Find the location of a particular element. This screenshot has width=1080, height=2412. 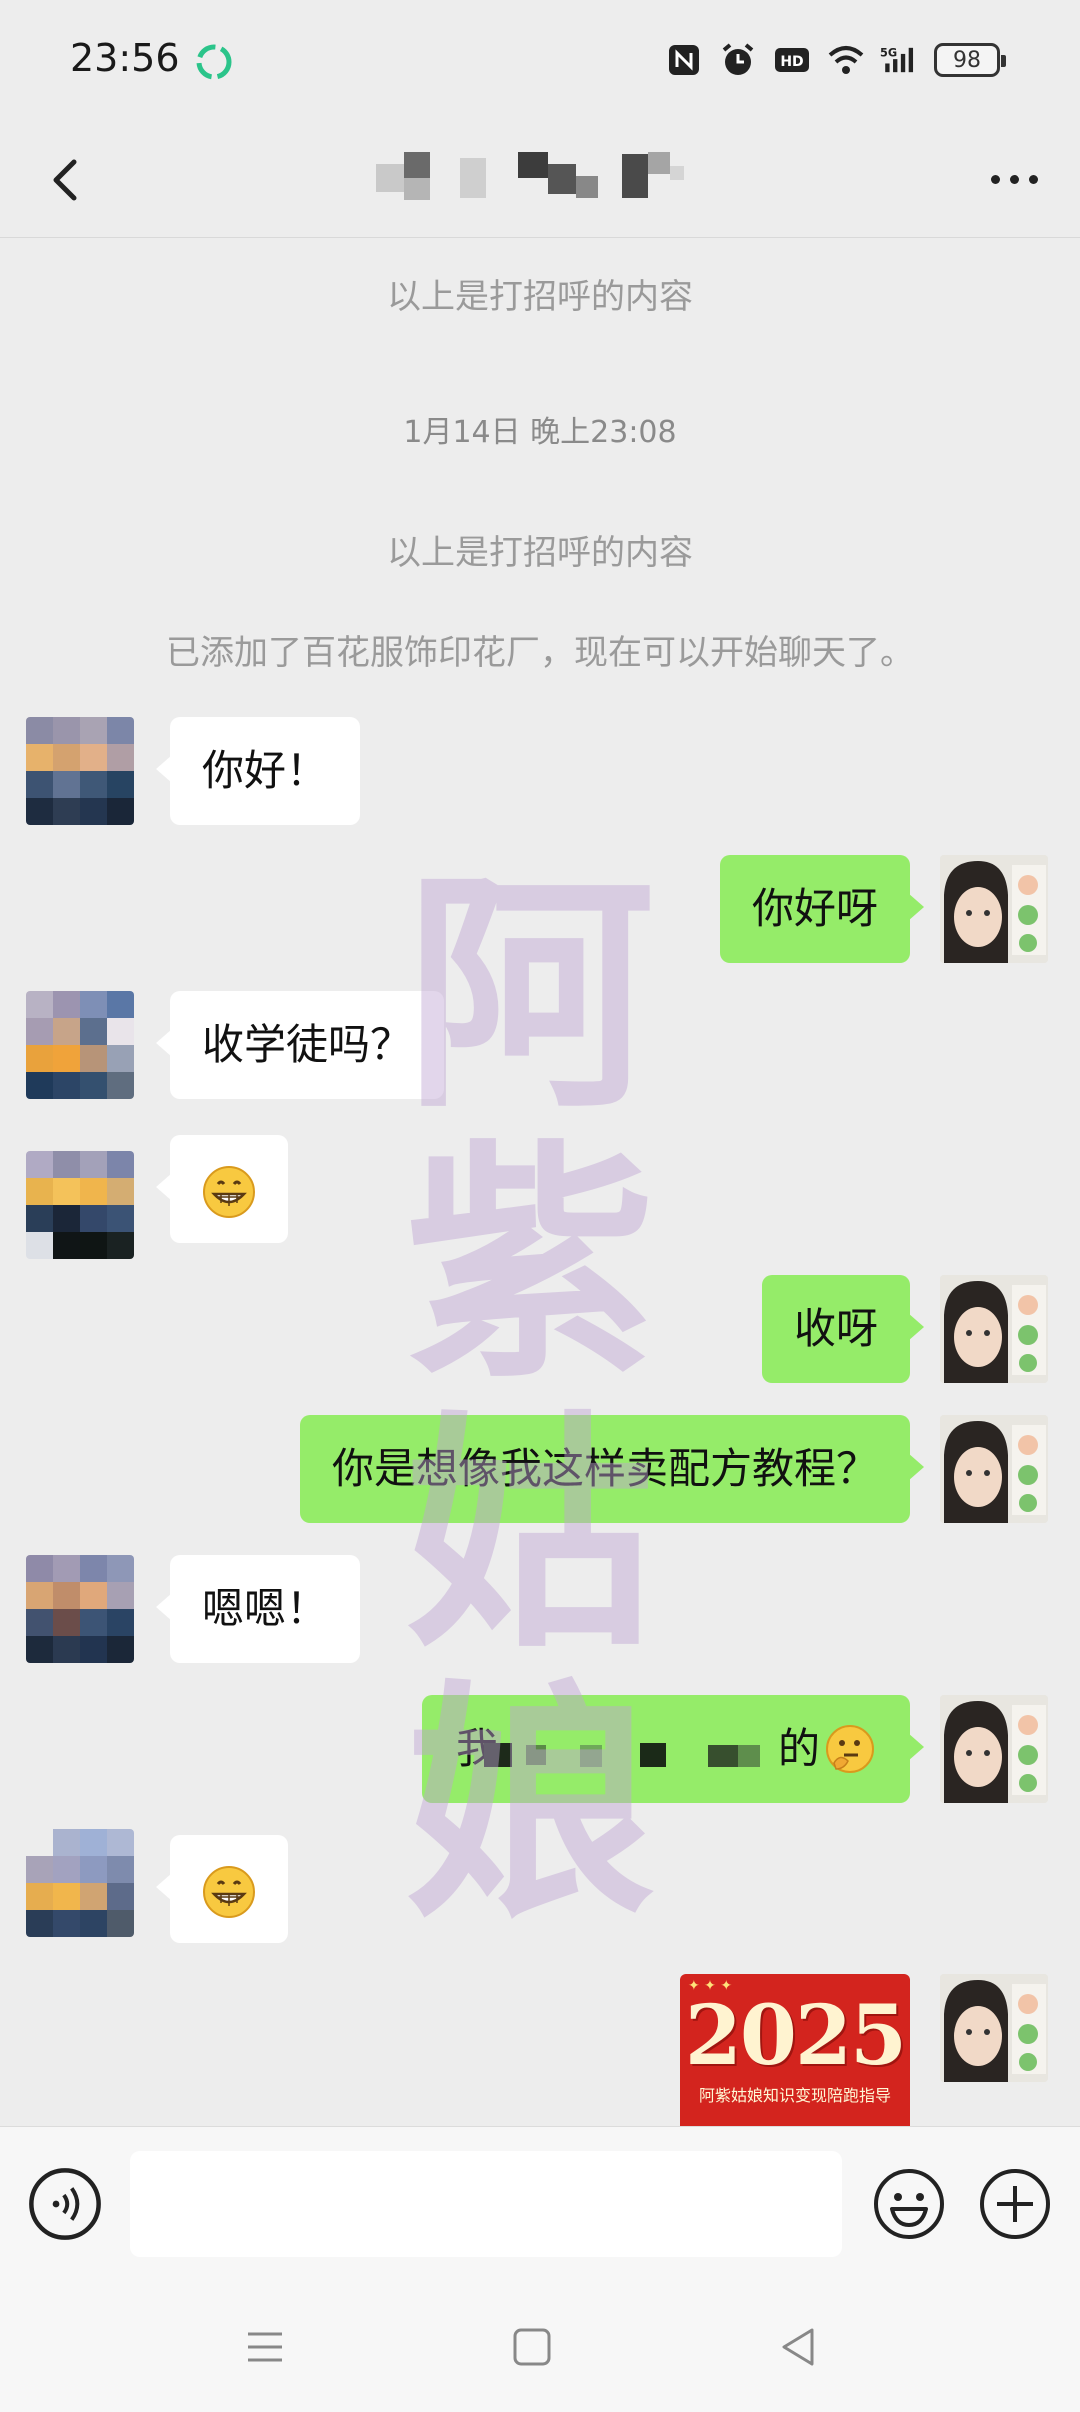

poster-image: ✦ ✦ ✦ 2025 阿紫姑娘知识变现陪跑指导 is located at coordinates (795, 2050).